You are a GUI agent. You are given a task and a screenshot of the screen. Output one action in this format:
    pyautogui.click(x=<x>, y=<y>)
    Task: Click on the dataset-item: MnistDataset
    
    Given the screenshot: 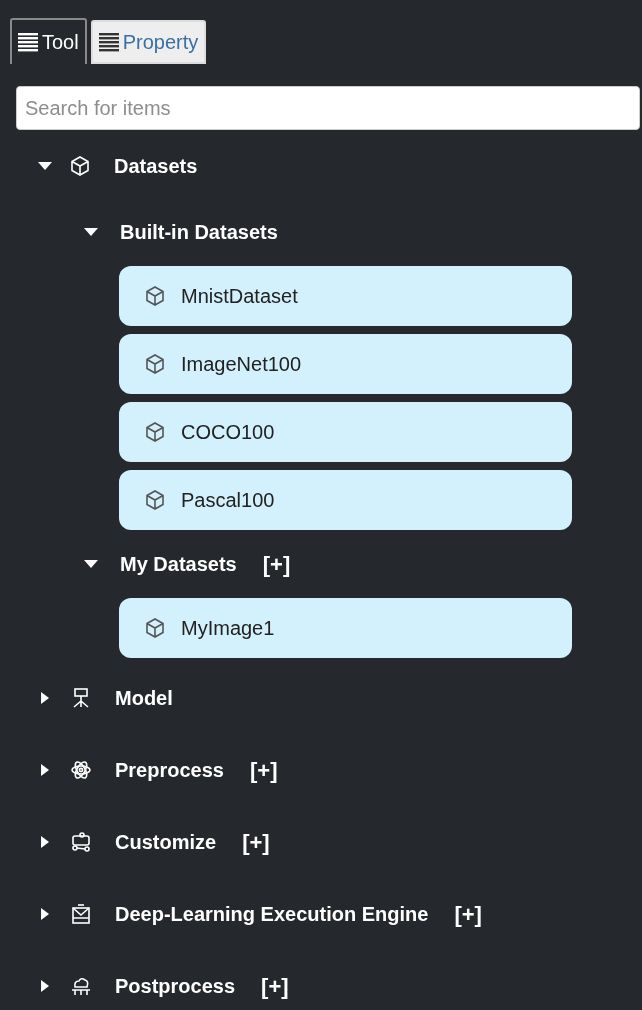 What is the action you would take?
    pyautogui.click(x=345, y=296)
    